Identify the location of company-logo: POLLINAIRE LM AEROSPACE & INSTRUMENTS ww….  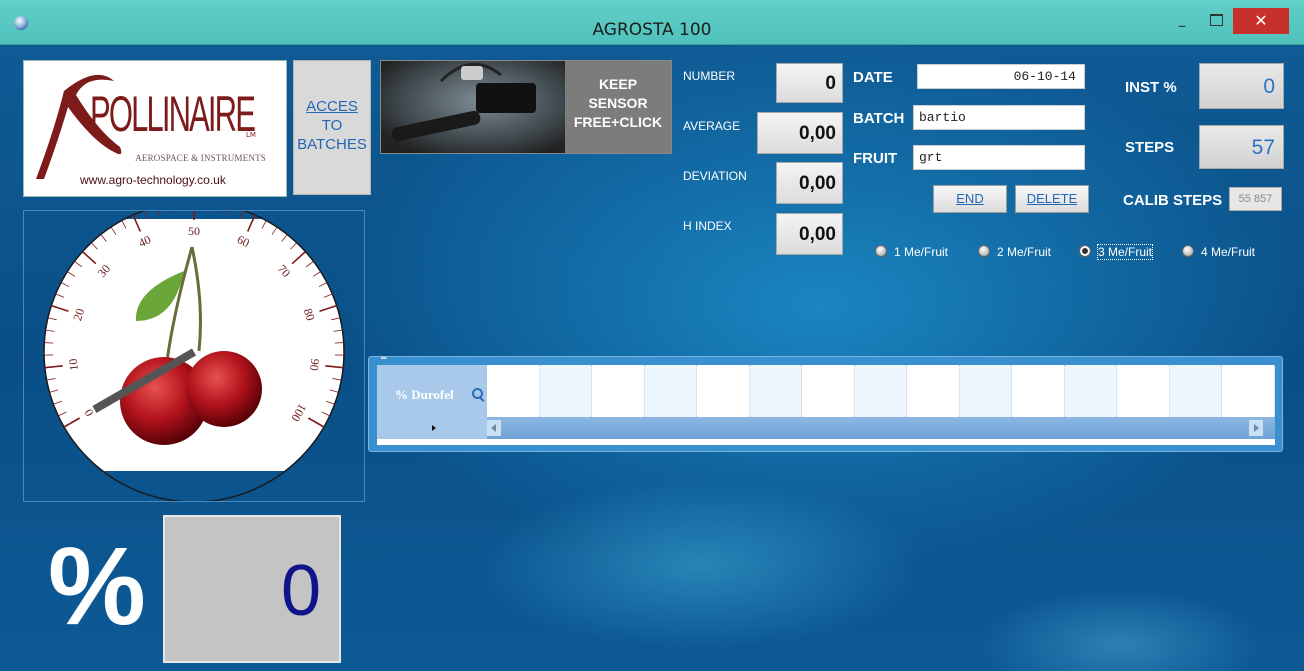
(155, 128).